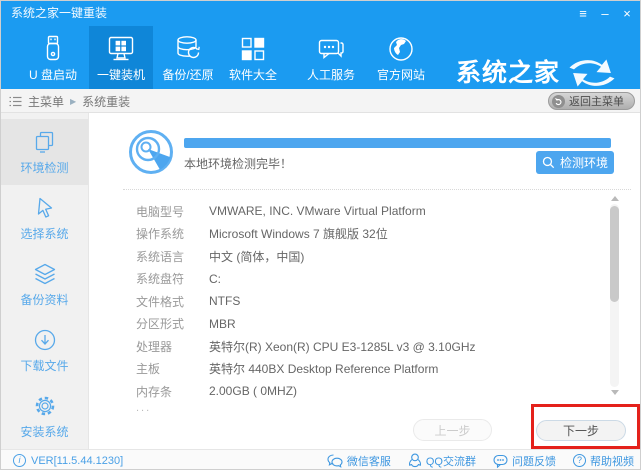 Image resolution: width=641 pixels, height=470 pixels. I want to click on sidebar-item-label: 下载文件, so click(44, 365).